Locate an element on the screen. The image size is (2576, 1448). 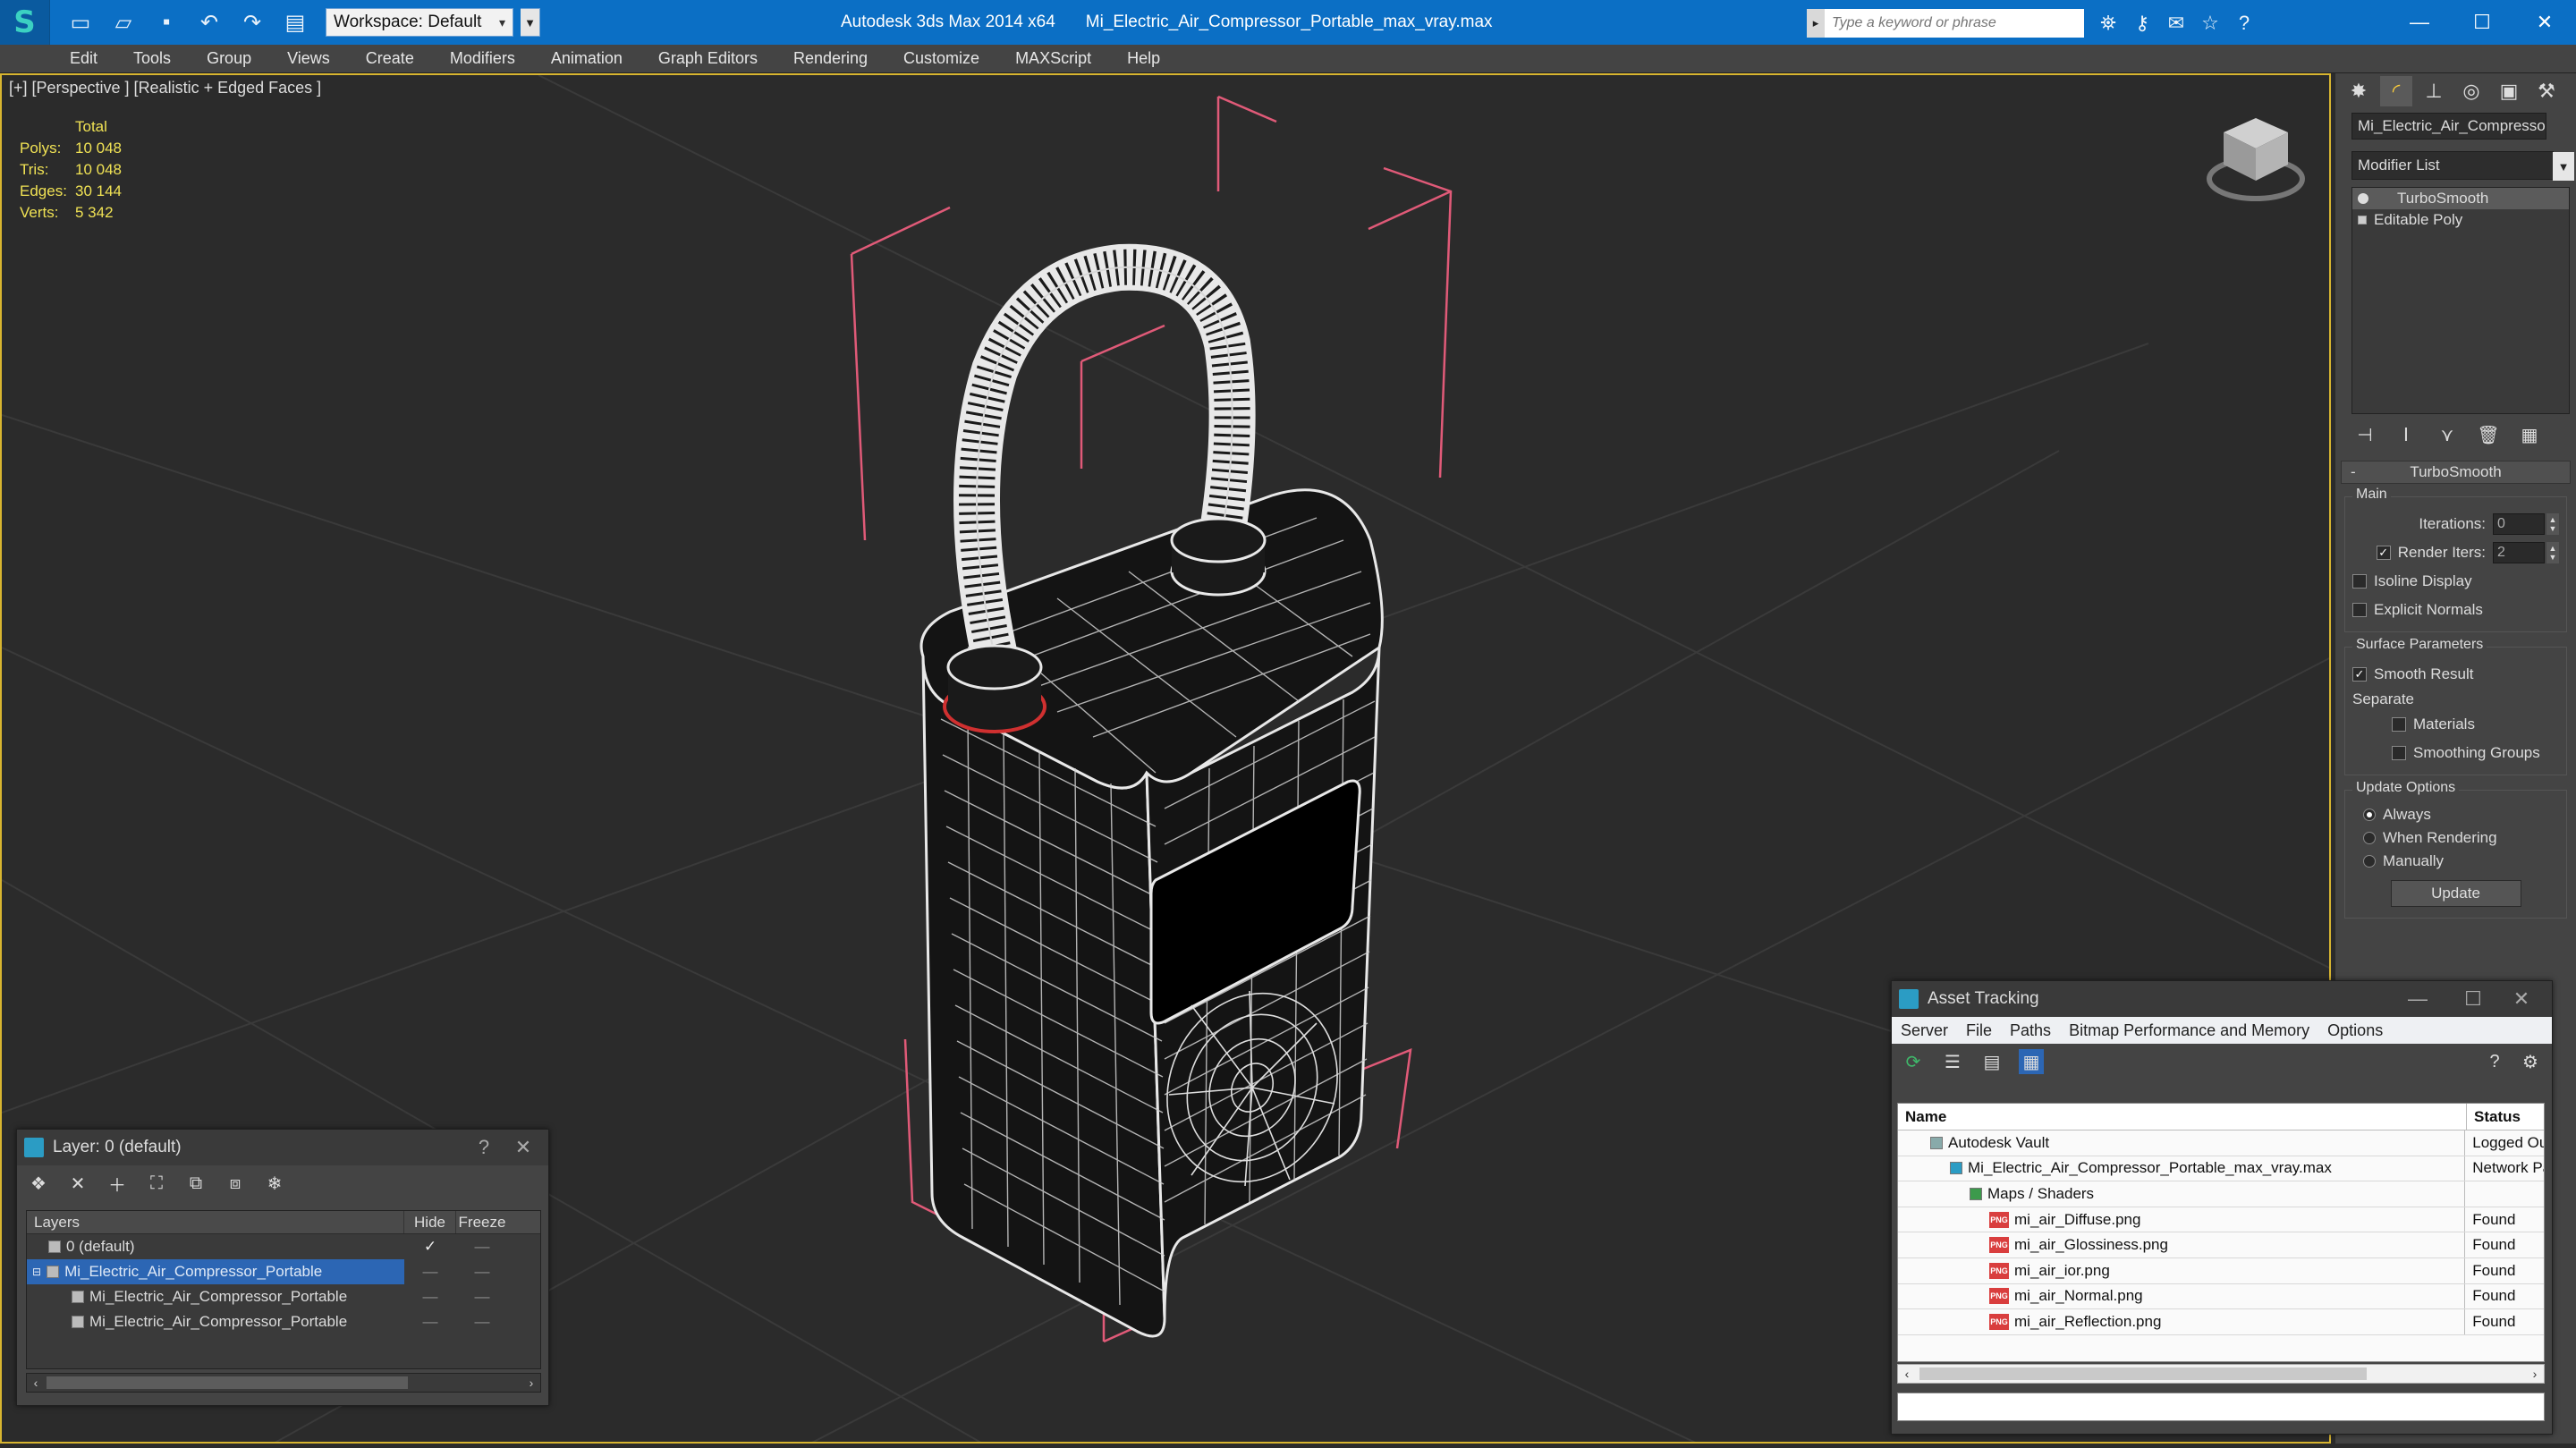
undo-icon: ↶ is located at coordinates (209, 22).